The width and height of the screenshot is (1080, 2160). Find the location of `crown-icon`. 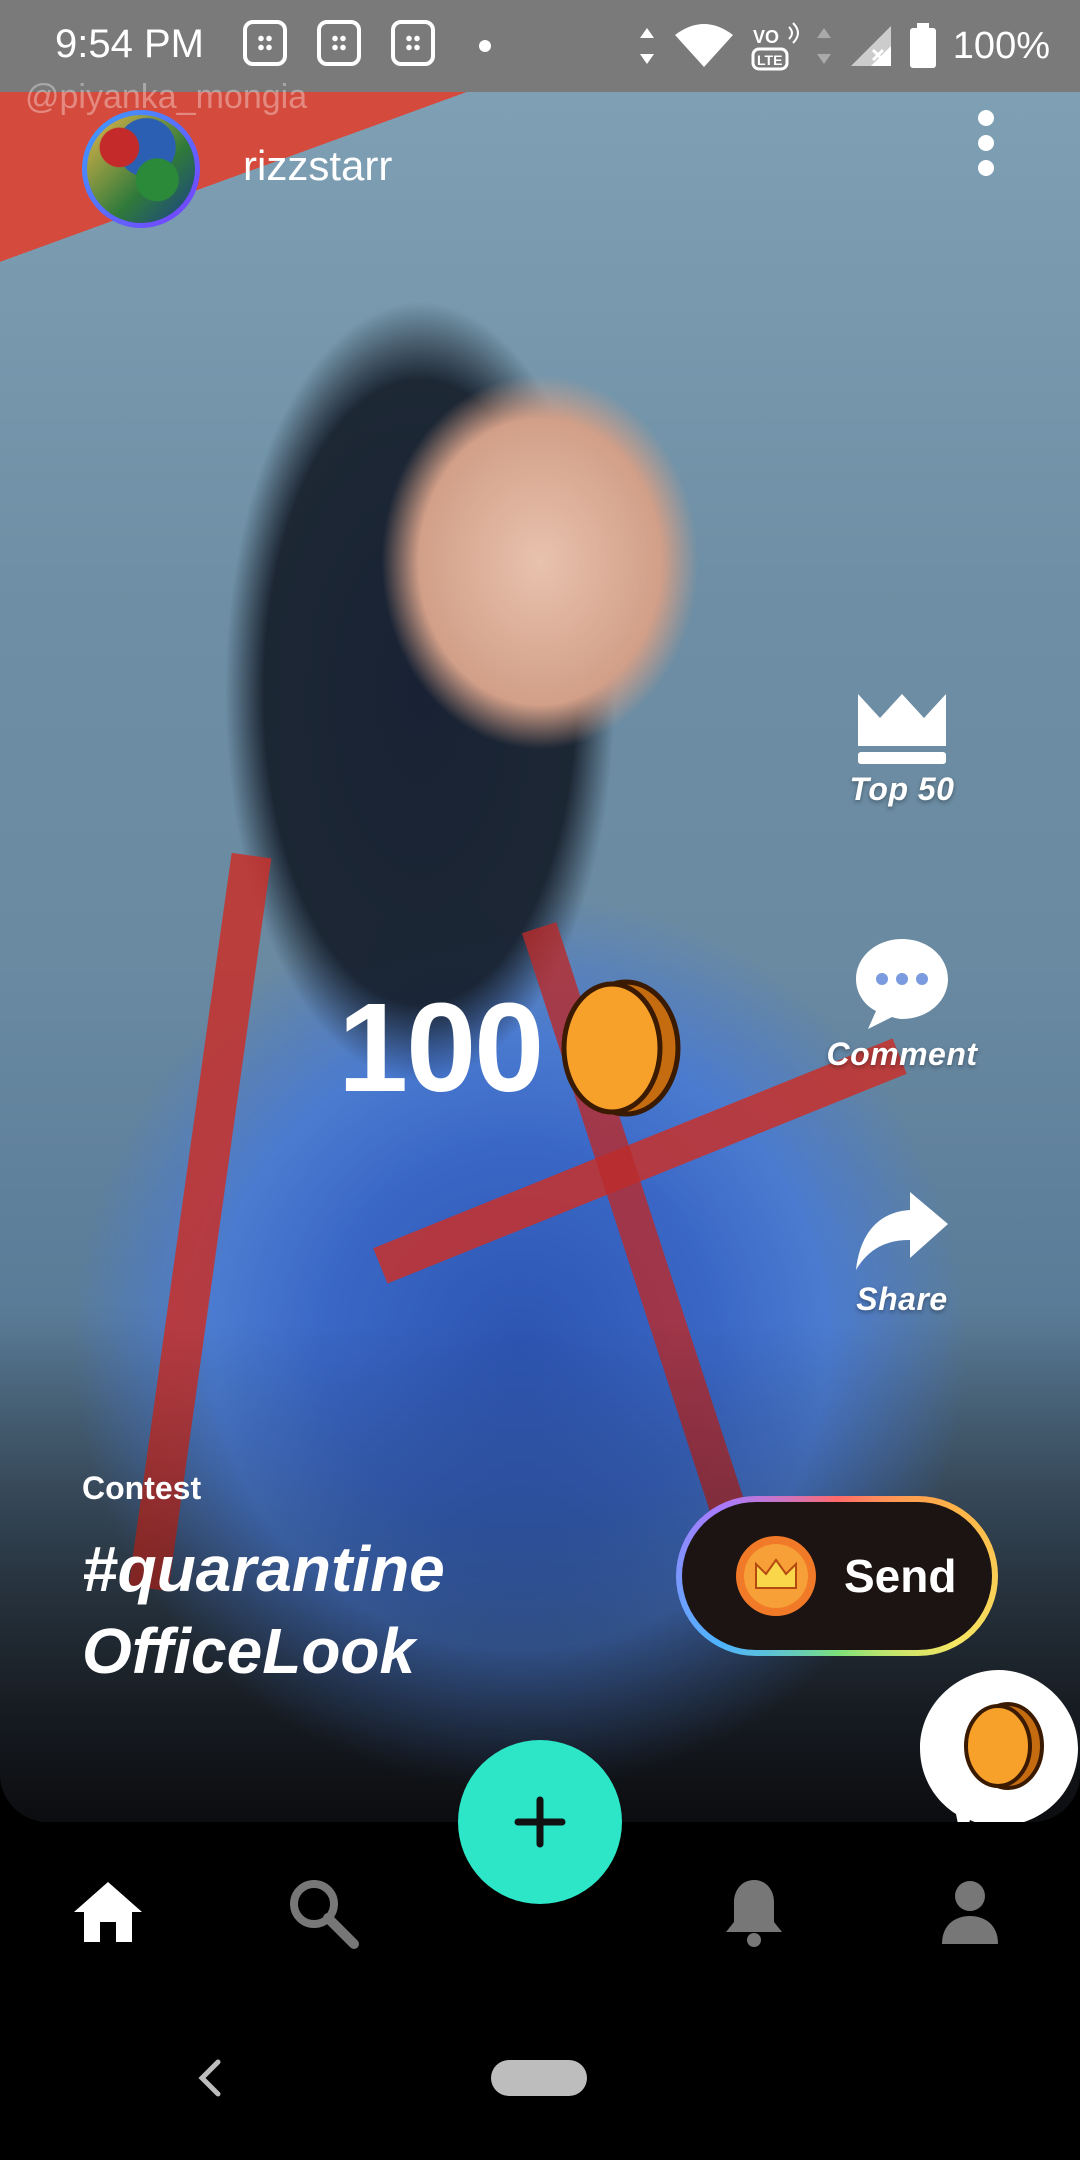

crown-icon is located at coordinates (902, 729).